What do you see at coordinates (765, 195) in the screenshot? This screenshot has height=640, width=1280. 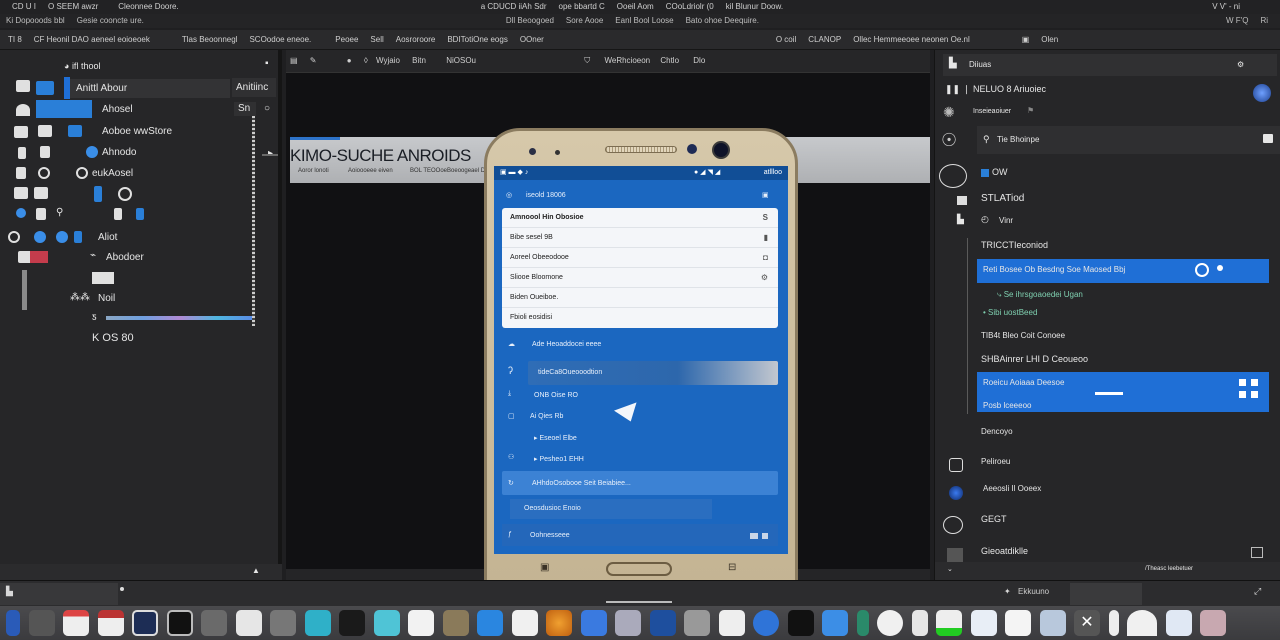 I see `menu-icon: ▣` at bounding box center [765, 195].